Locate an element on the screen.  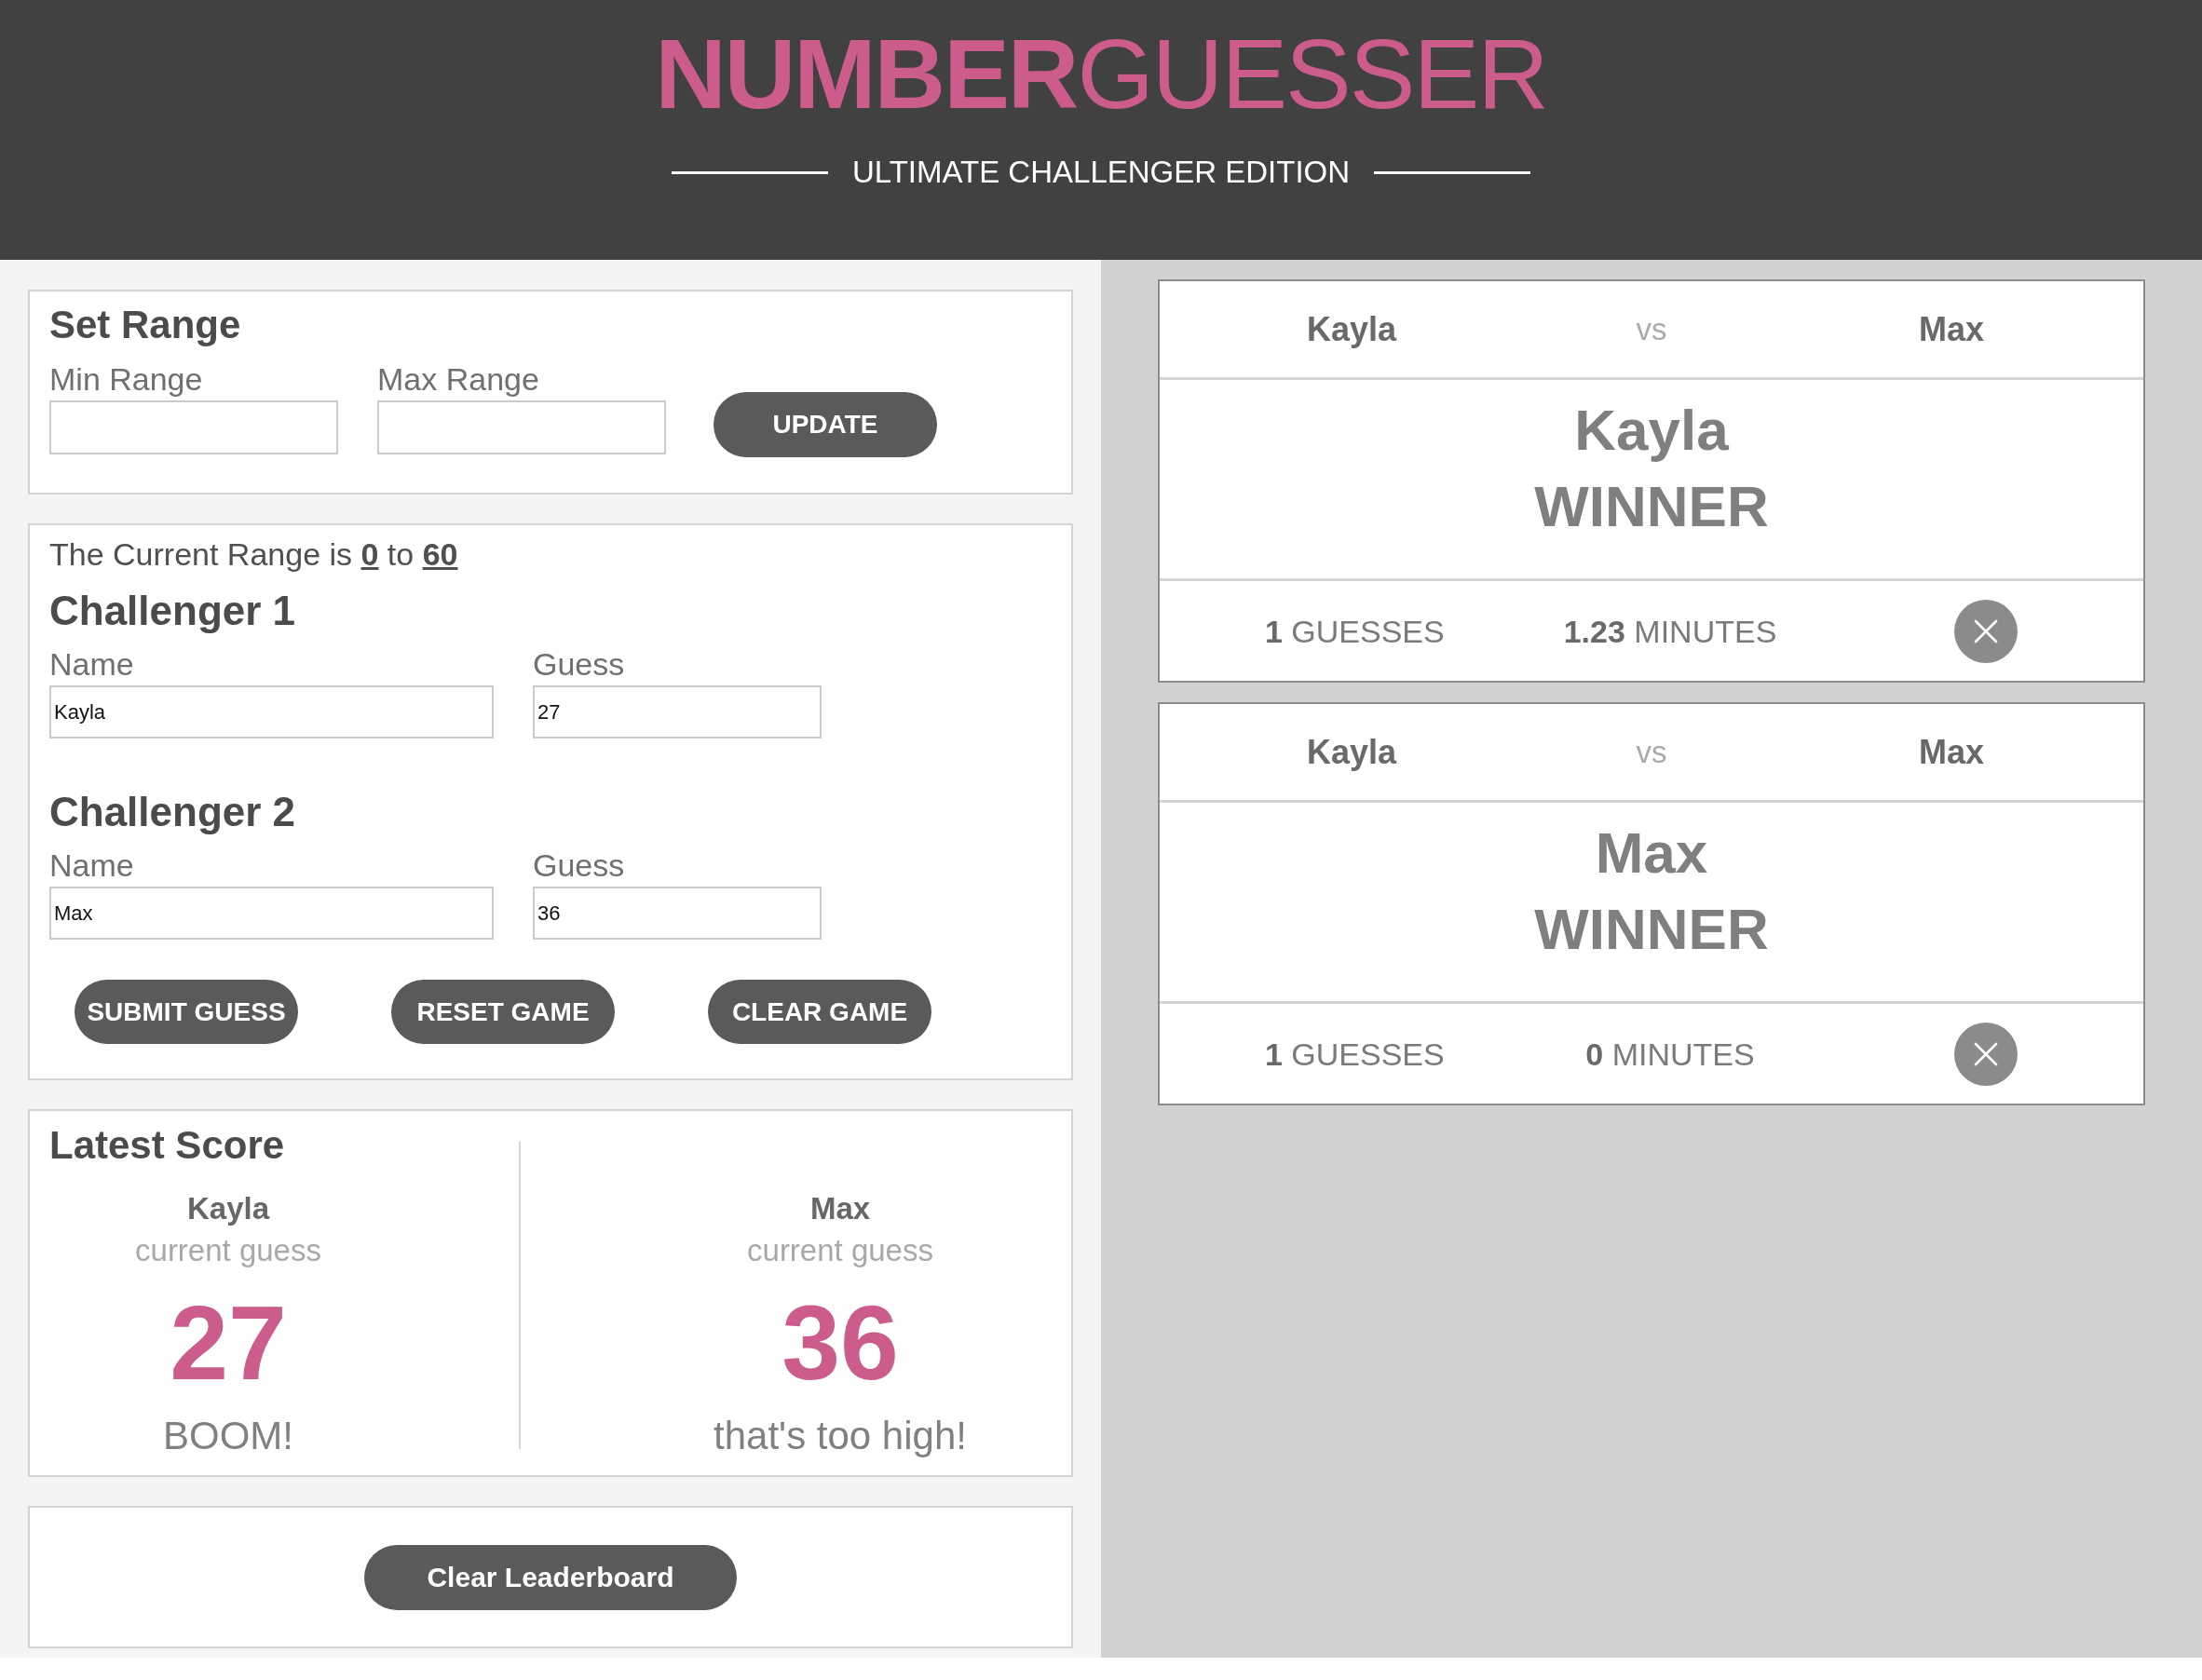
action-button: RESET GAME is located at coordinates (503, 1012).